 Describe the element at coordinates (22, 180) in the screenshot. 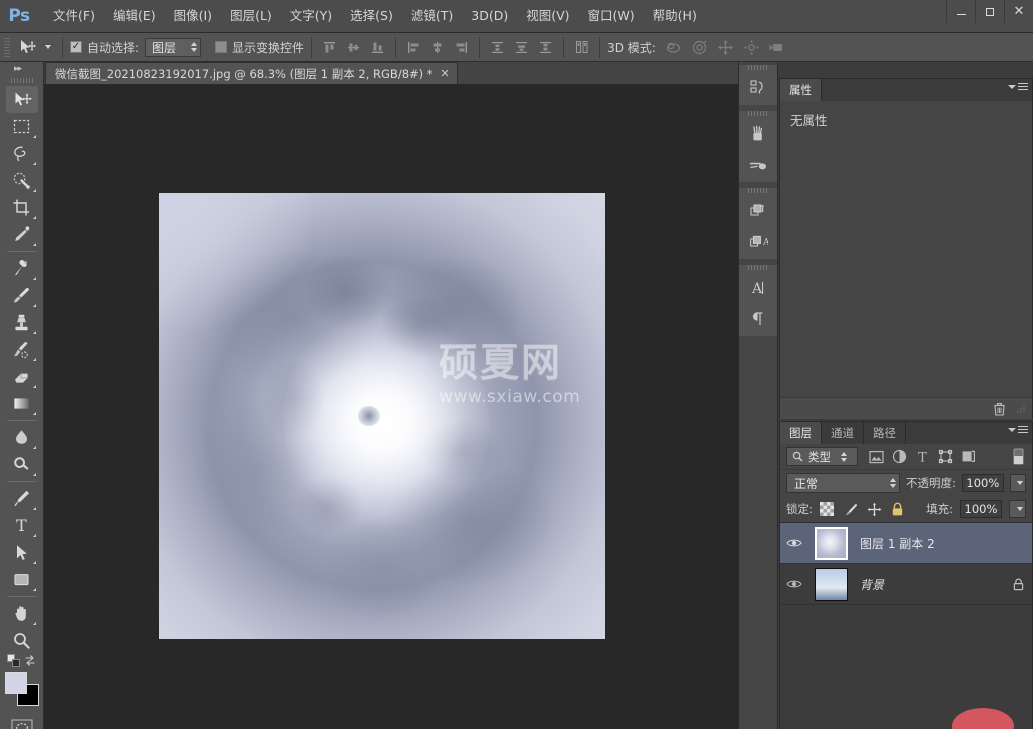

I see `quick-selection-tool` at that location.